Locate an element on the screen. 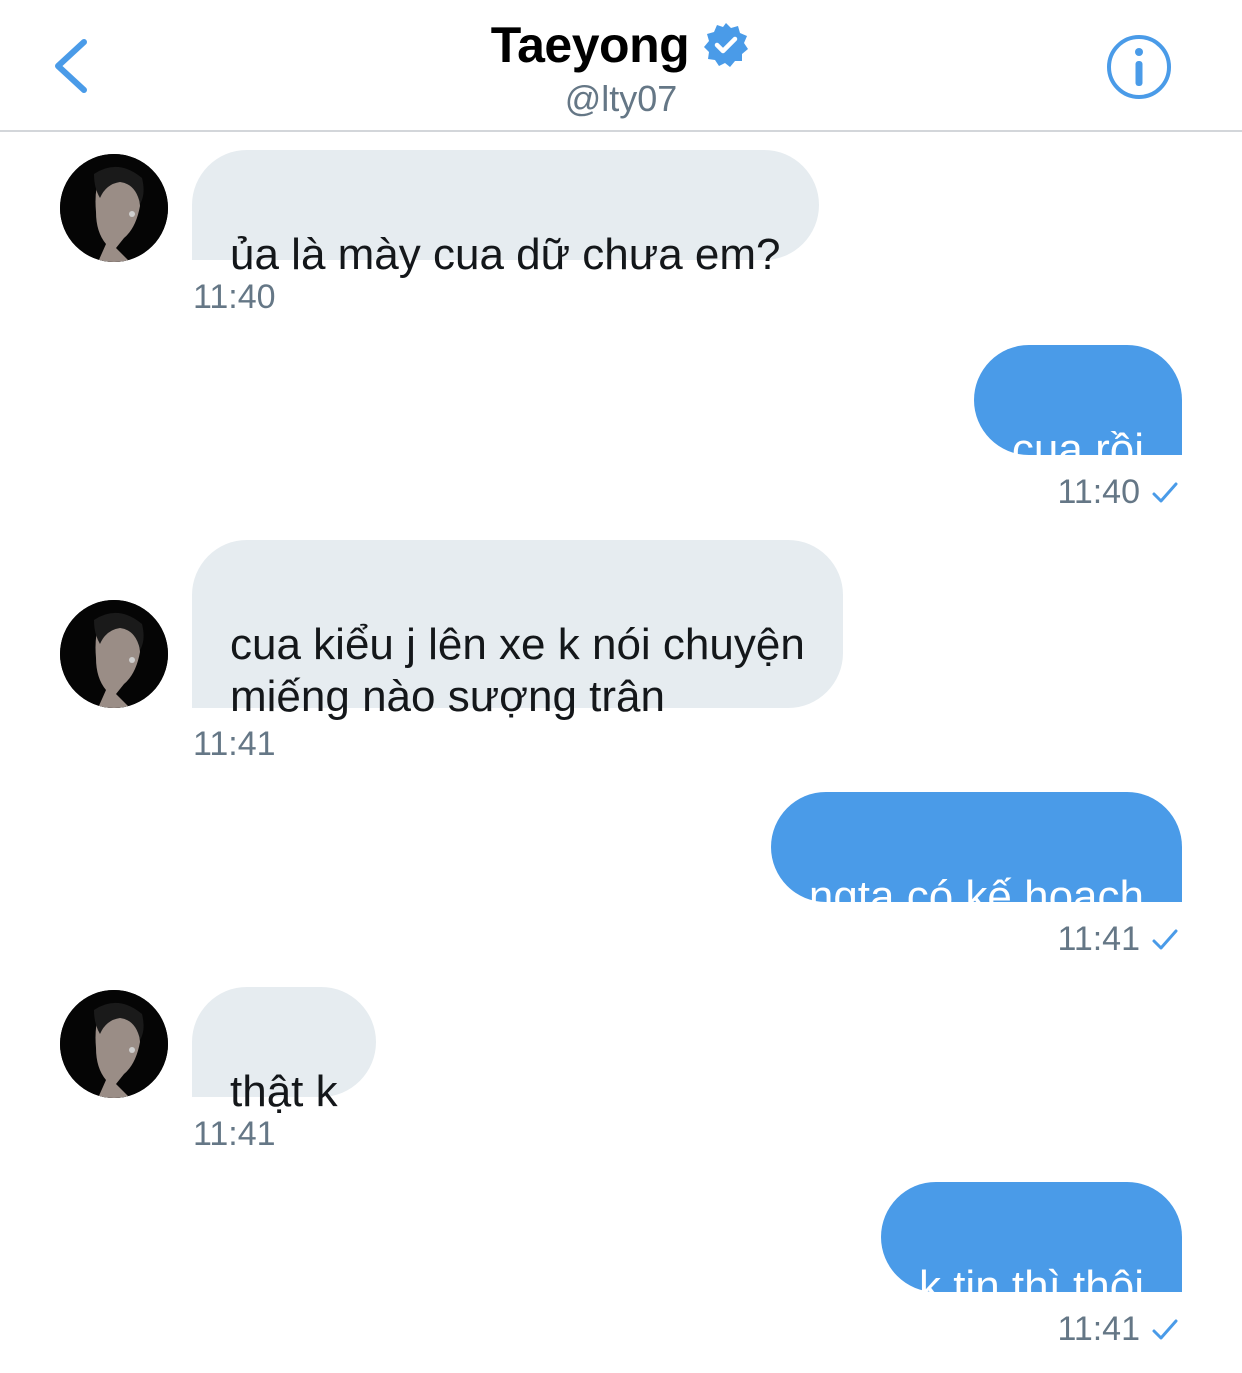 This screenshot has height=1373, width=1242. message-bubble-outgoing: cua rồi is located at coordinates (1077, 409).